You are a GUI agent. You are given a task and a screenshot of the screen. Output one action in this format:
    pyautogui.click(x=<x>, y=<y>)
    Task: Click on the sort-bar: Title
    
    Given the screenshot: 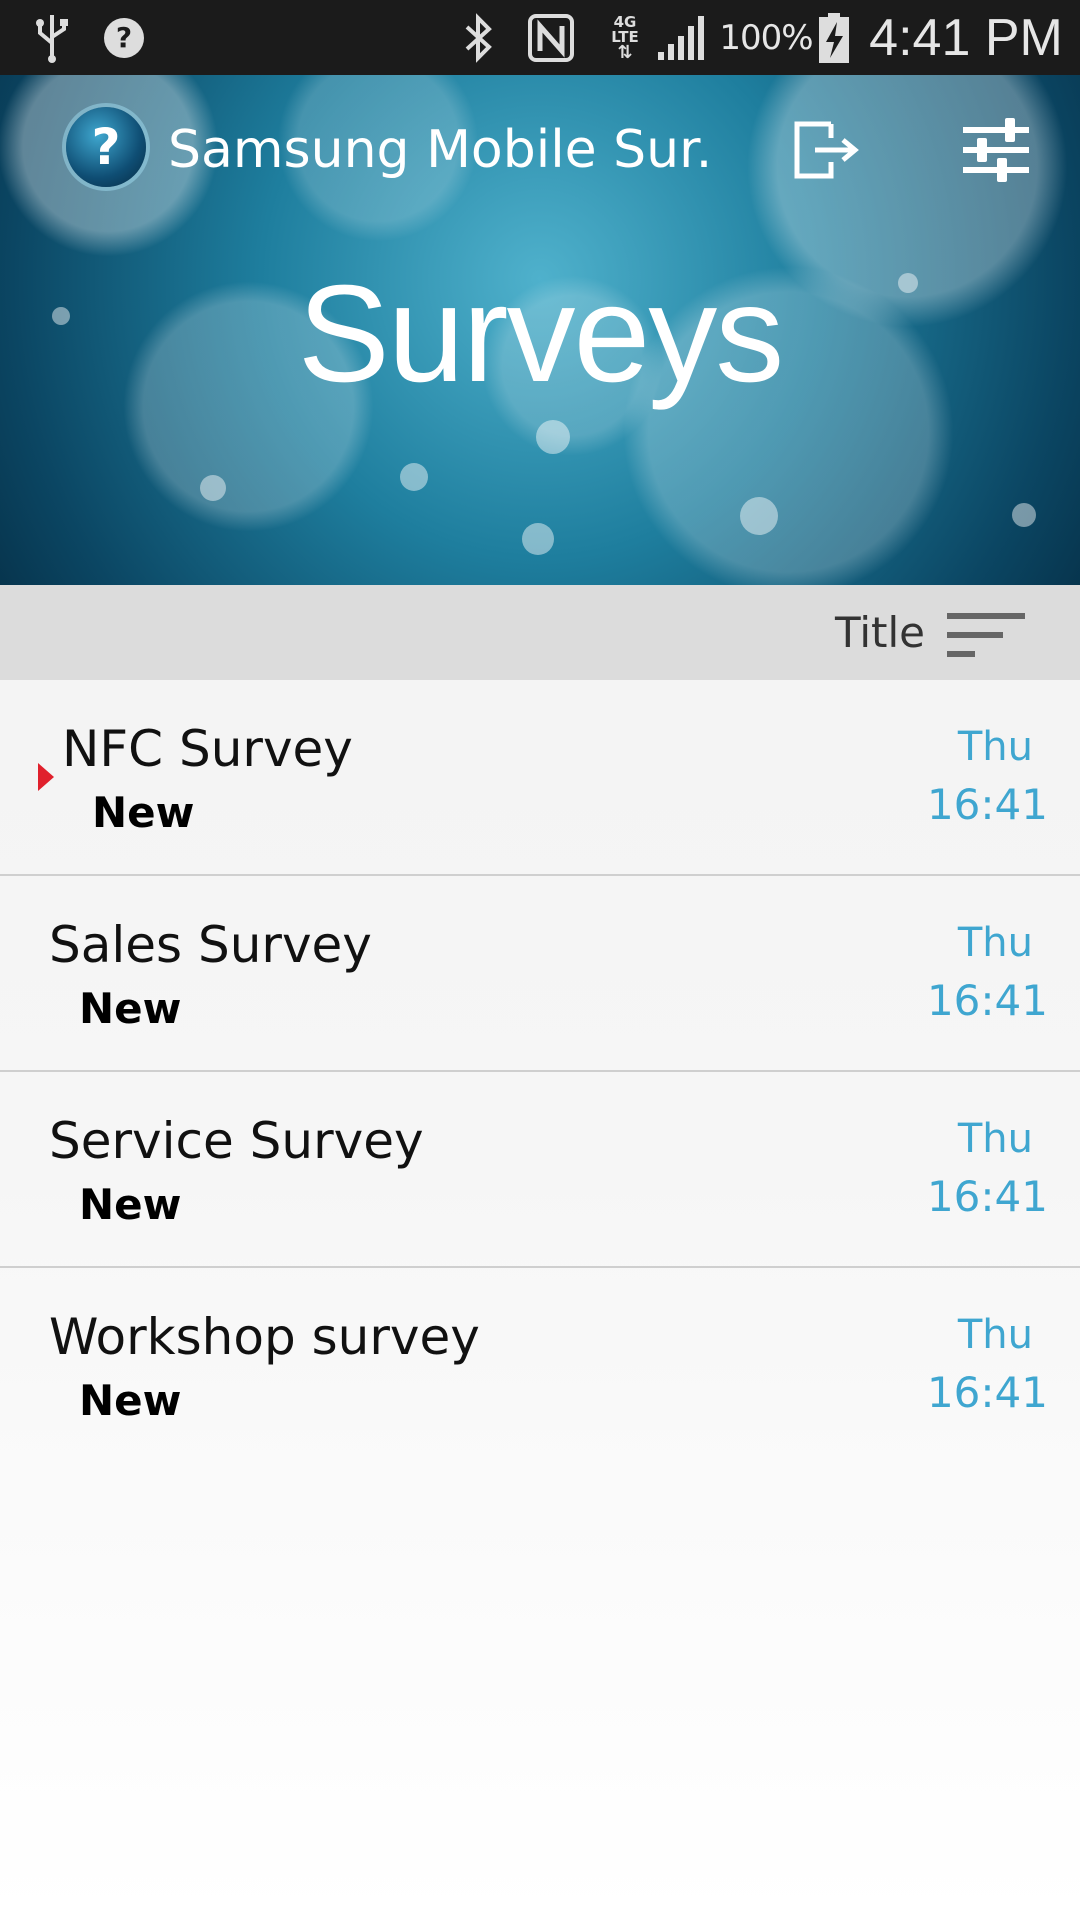 What is the action you would take?
    pyautogui.click(x=540, y=632)
    